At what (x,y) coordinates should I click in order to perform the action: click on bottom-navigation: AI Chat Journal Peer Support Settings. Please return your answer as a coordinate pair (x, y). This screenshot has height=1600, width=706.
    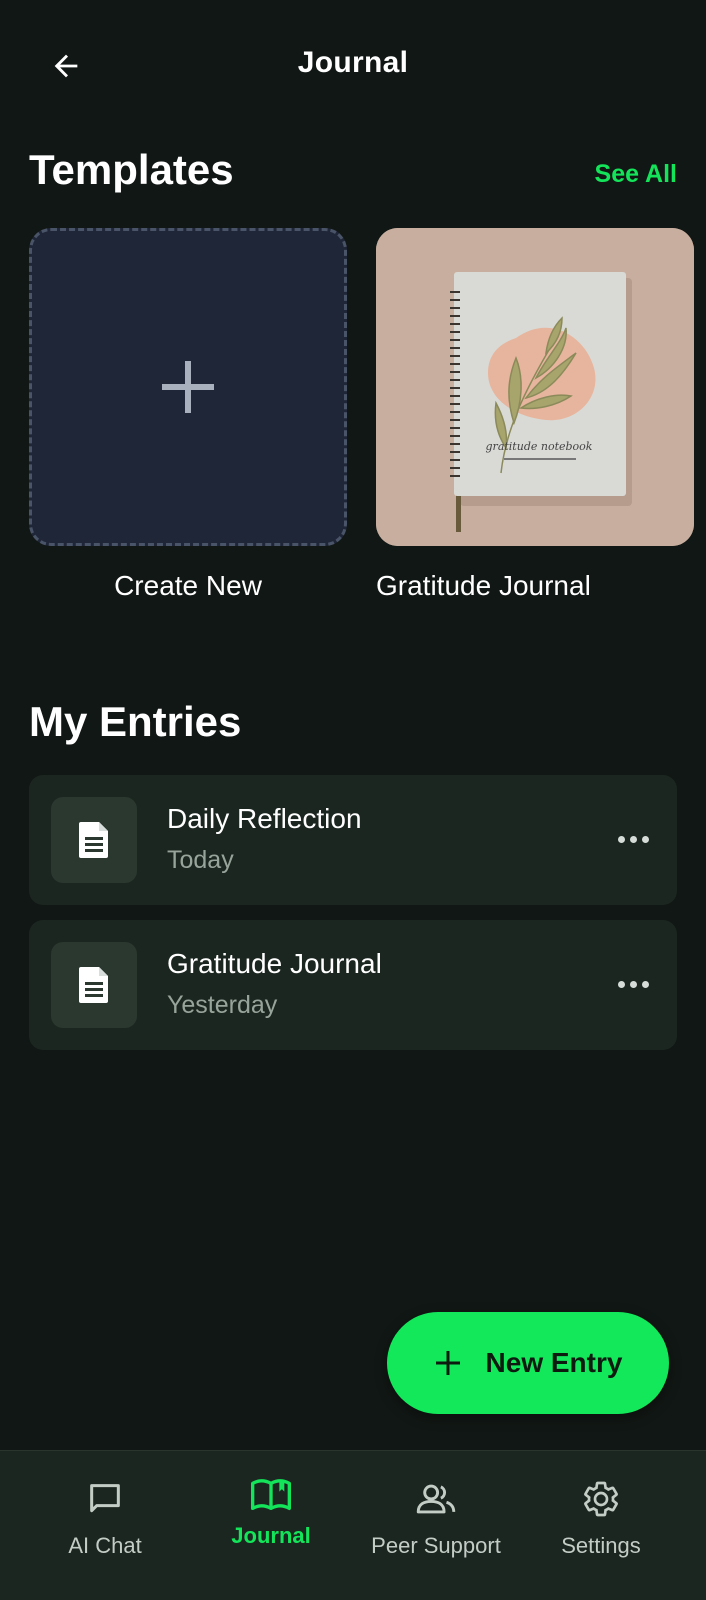
    Looking at the image, I should click on (353, 1525).